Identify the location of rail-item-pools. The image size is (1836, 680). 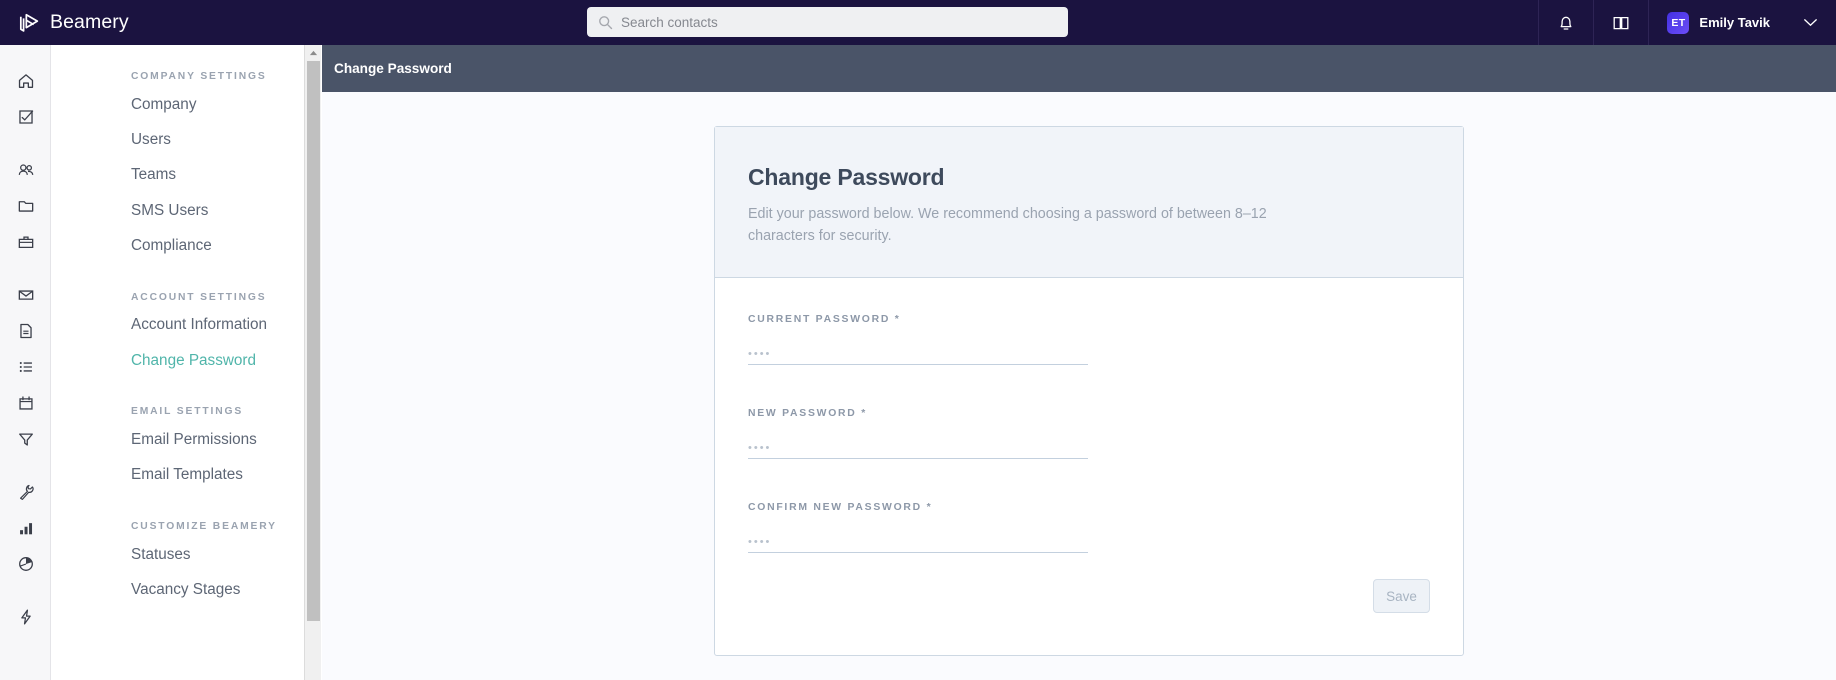
(25, 206).